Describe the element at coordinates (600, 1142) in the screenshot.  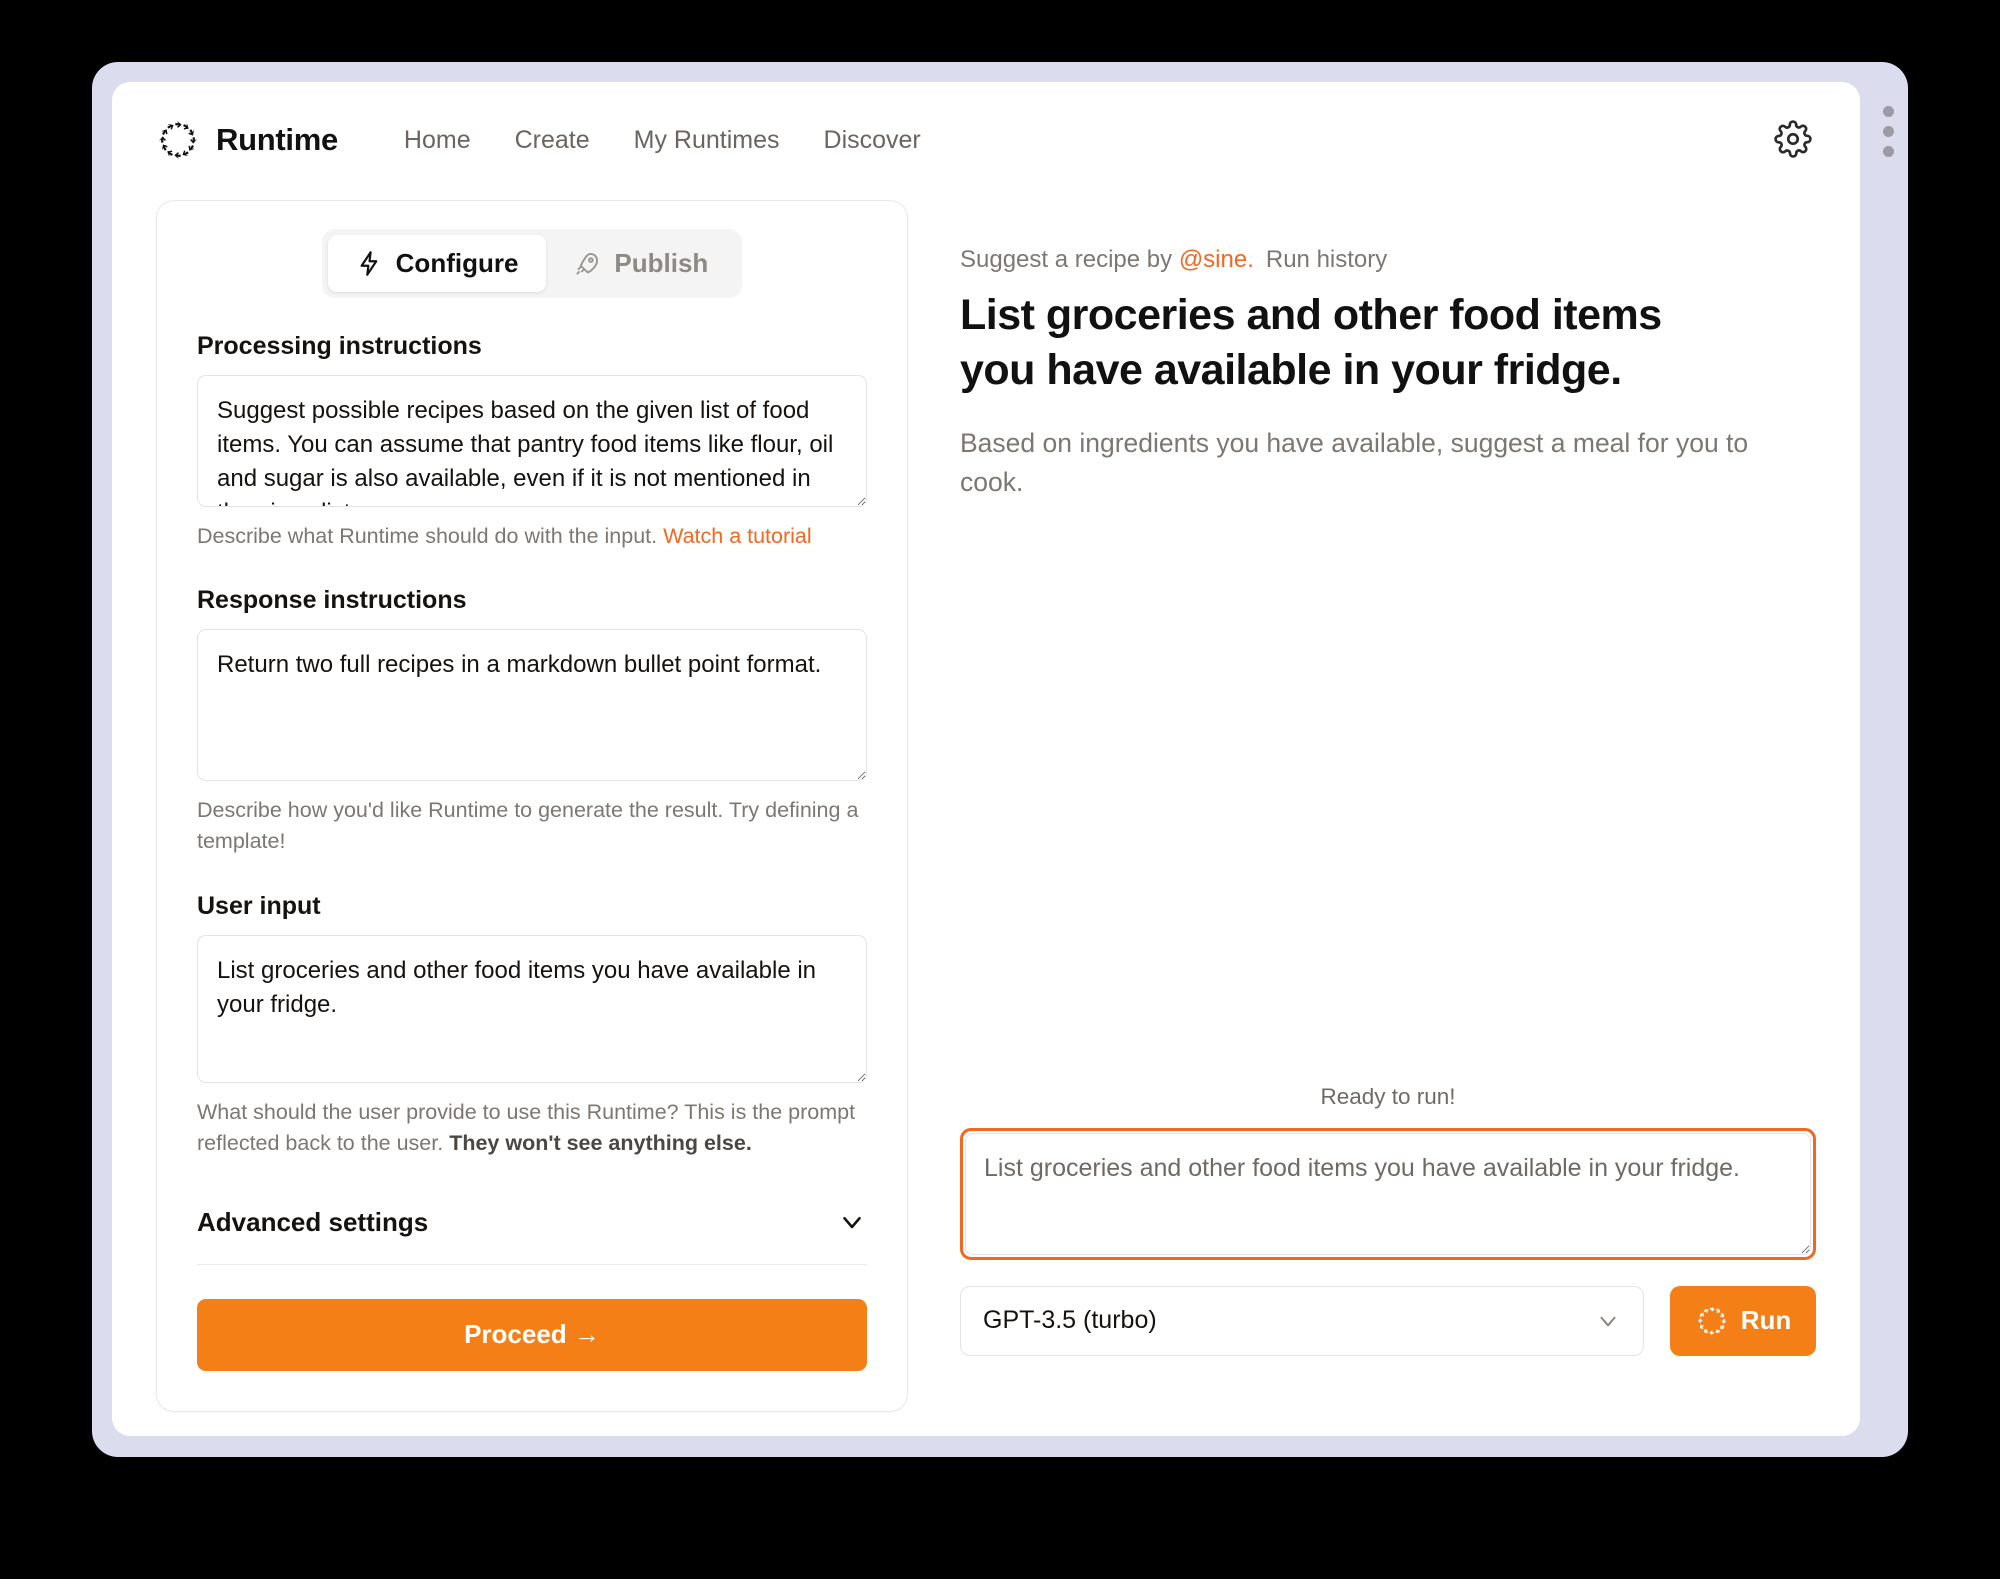
I see `user-input-help-emphasis: They won't see anything else.` at that location.